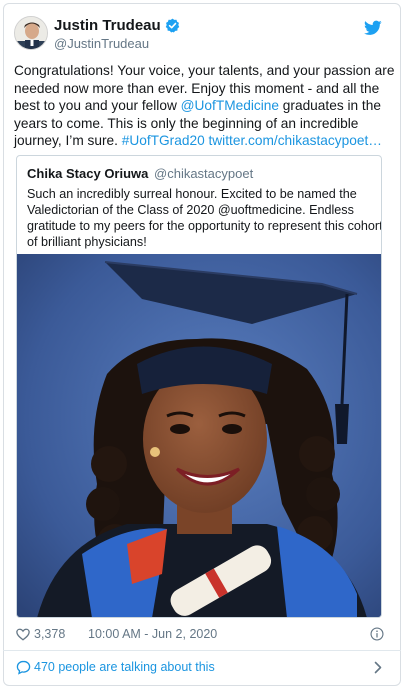 The image size is (405, 690). What do you see at coordinates (373, 28) in the screenshot?
I see `twitter-bird-icon` at bounding box center [373, 28].